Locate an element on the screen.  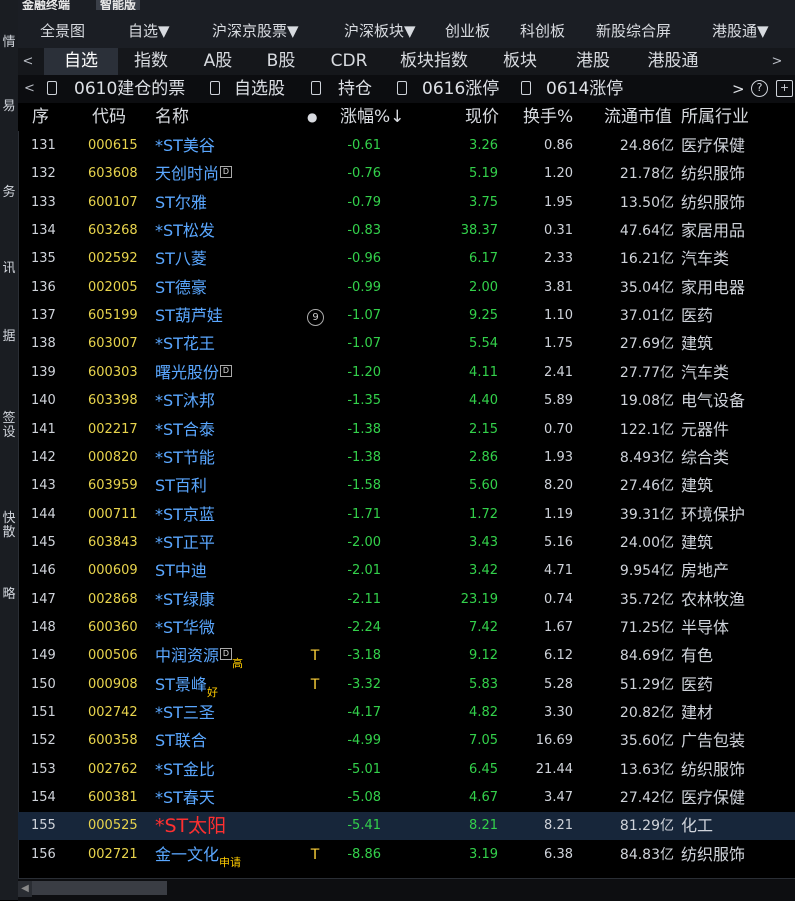
stock-name: ST联合 is located at coordinates (181, 741).